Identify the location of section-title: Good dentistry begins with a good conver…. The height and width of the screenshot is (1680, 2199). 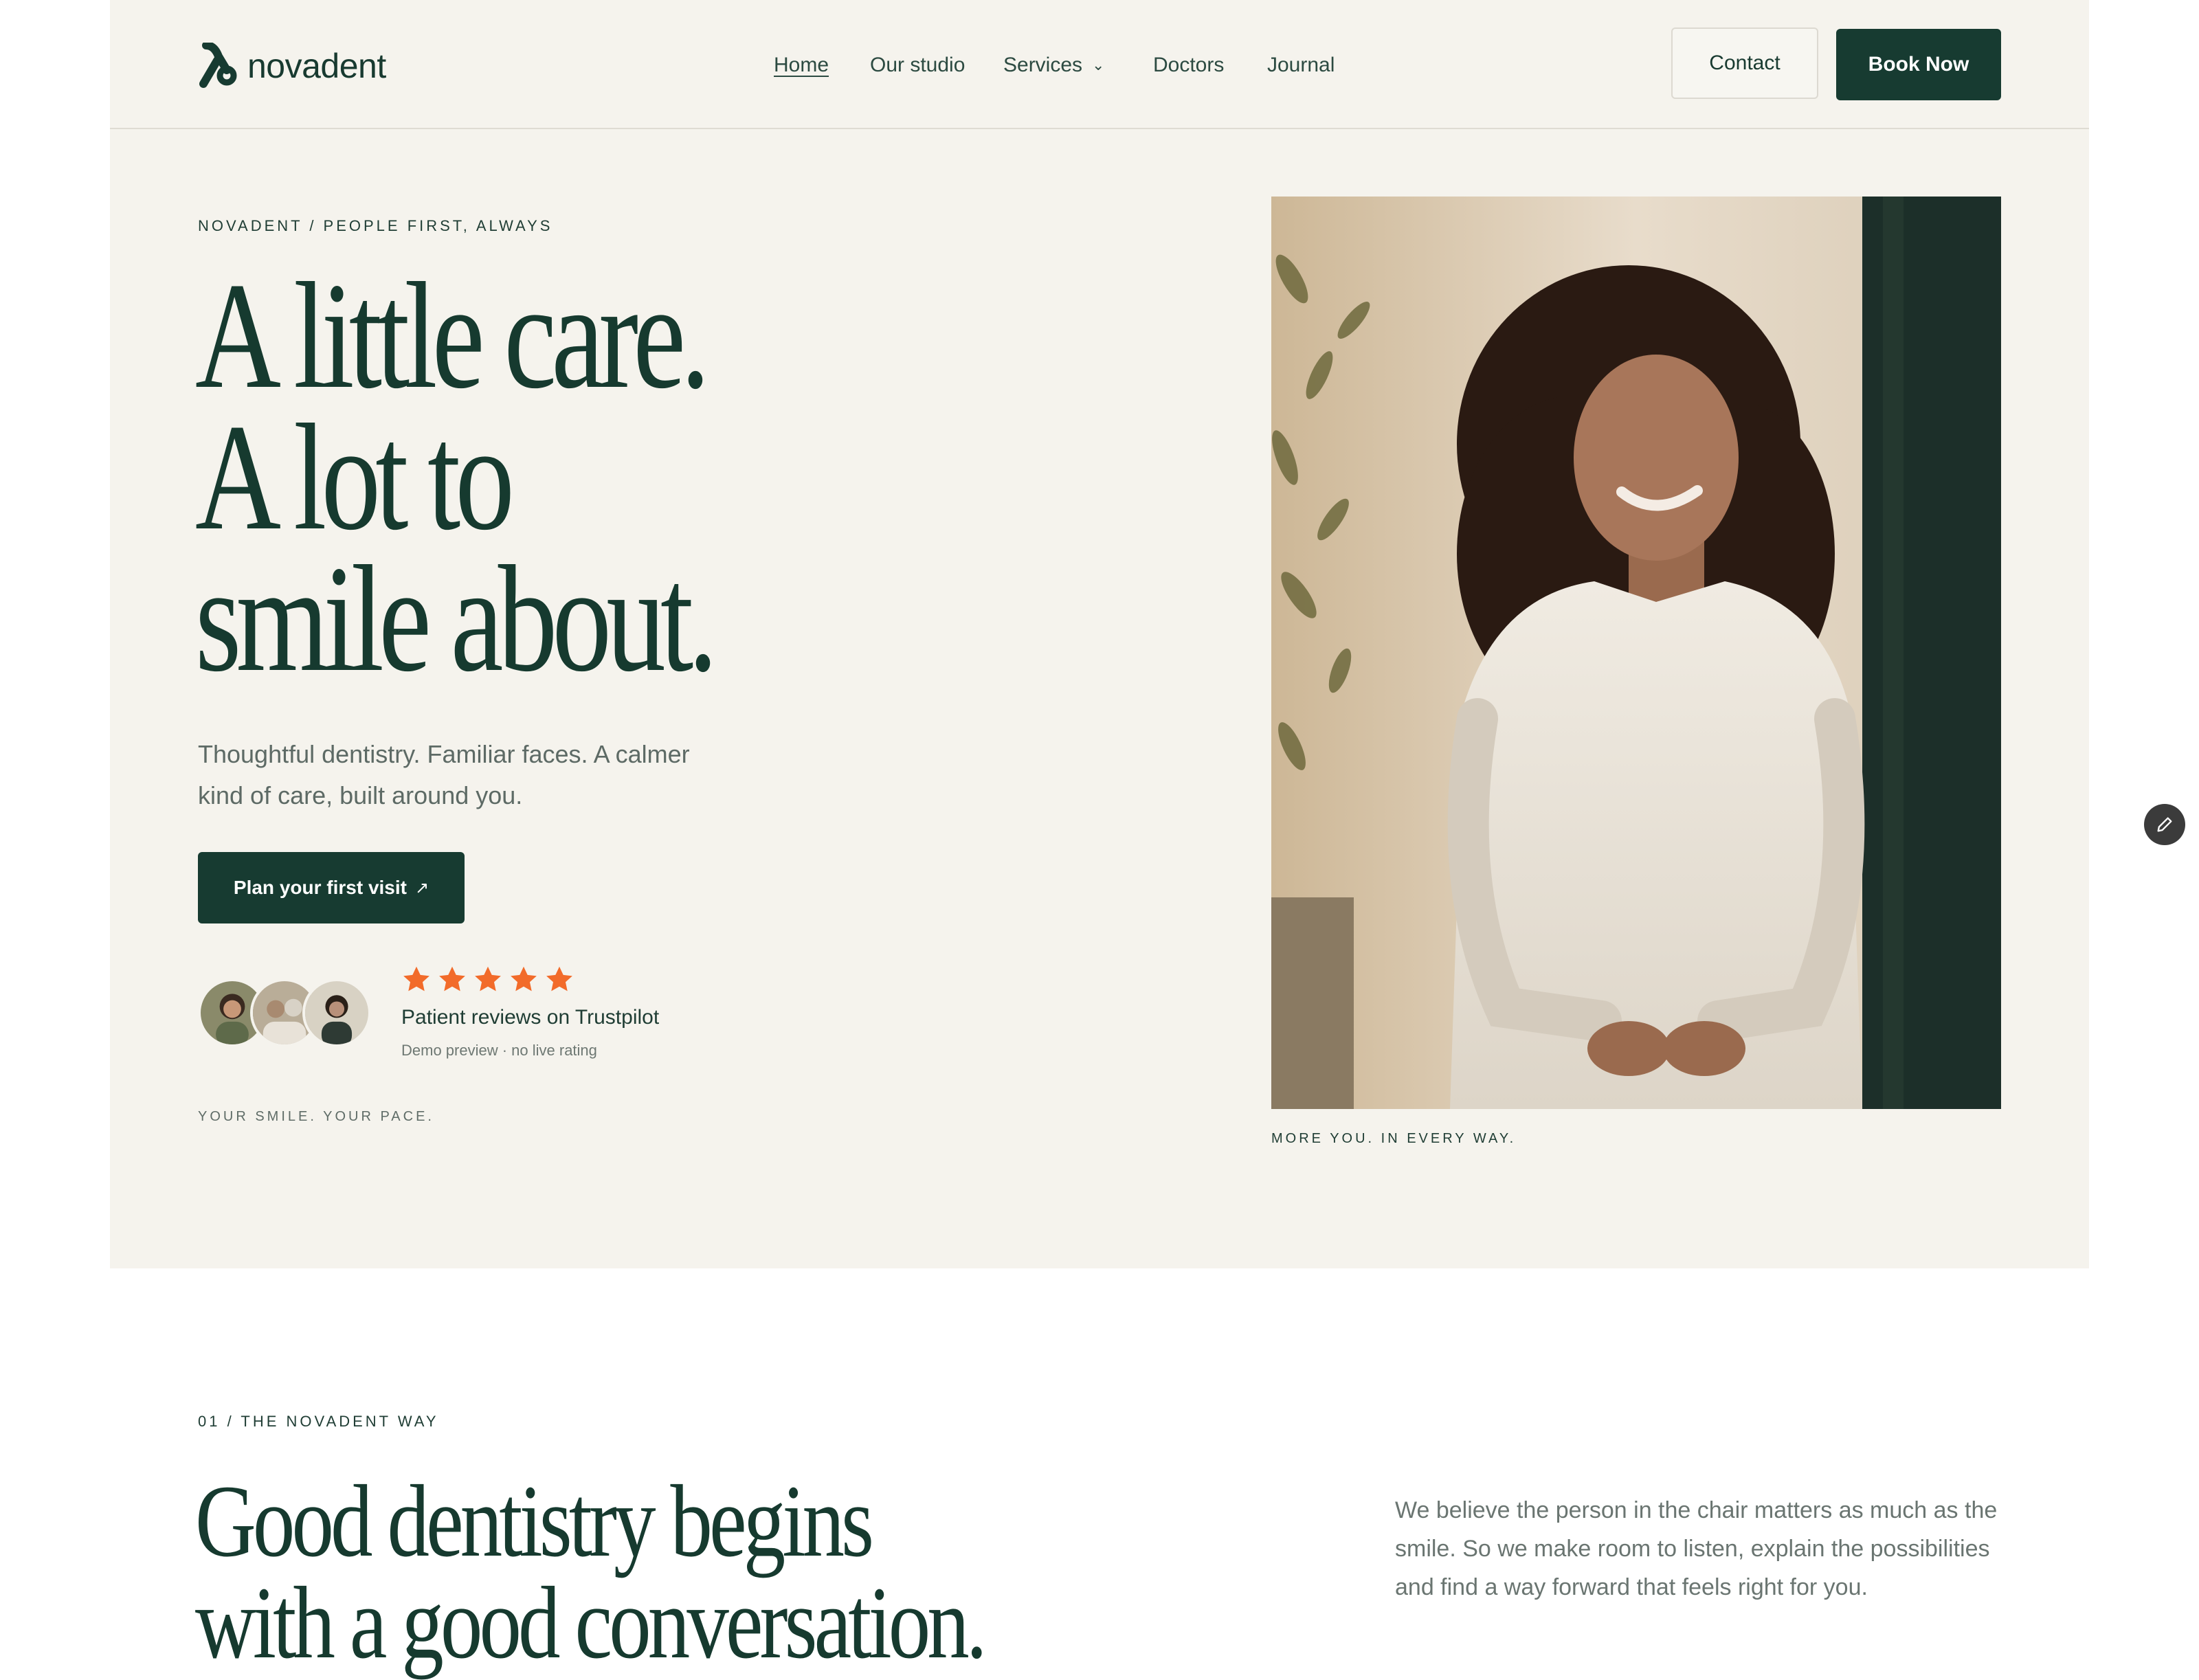
(591, 1572).